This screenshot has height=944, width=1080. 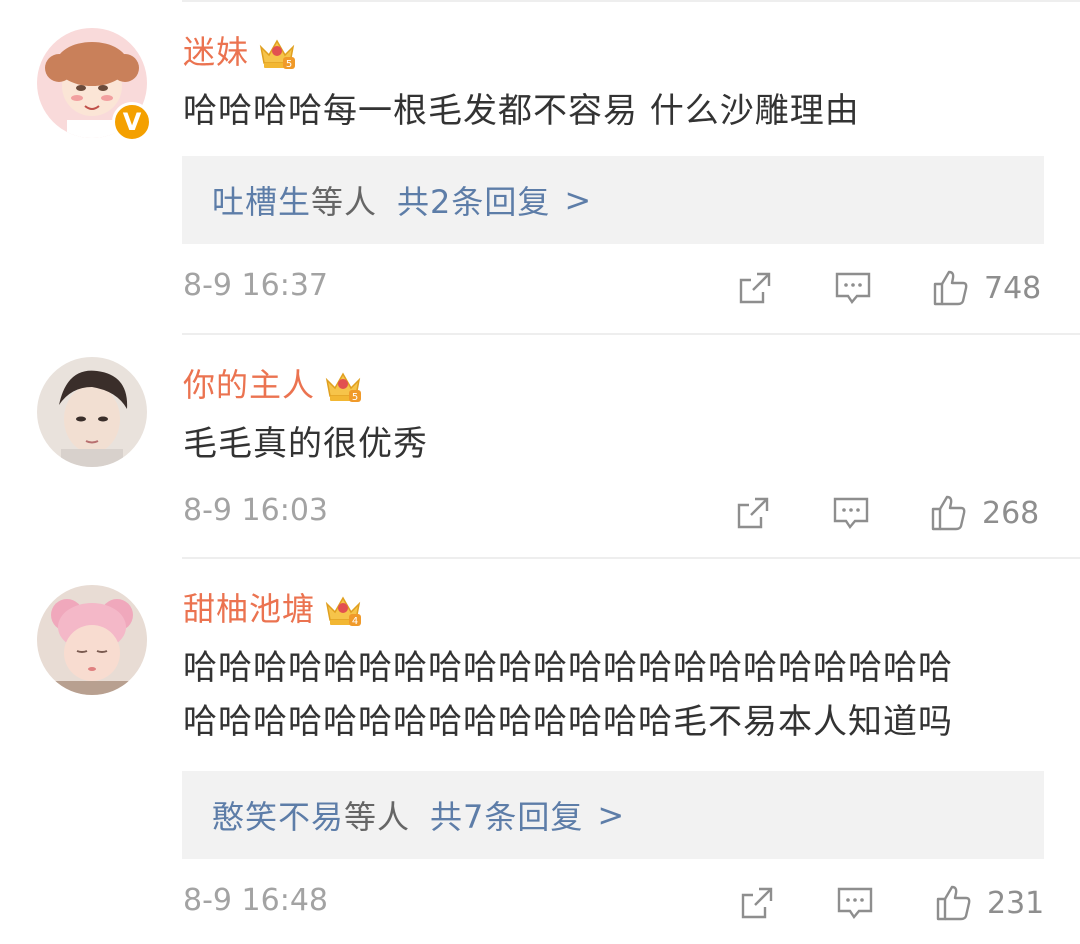 What do you see at coordinates (278, 815) in the screenshot?
I see `reply-users: 憨笑不易` at bounding box center [278, 815].